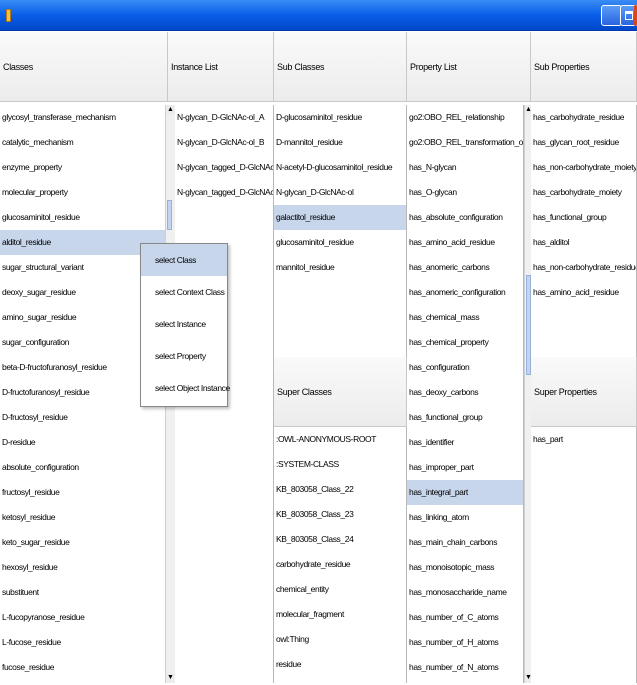 Image resolution: width=637 pixels, height=685 pixels. What do you see at coordinates (583, 292) in the screenshot?
I see `sub-property-item: has_amino_acid_residue` at bounding box center [583, 292].